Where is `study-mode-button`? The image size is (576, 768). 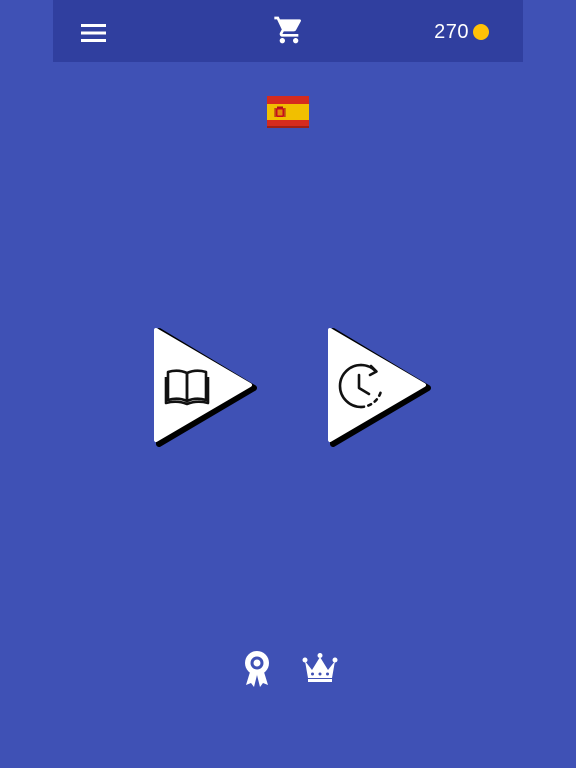 study-mode-button is located at coordinates (205, 387).